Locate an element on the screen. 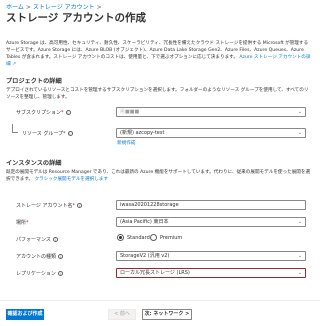 The height and width of the screenshot is (326, 320). page-title: ストレージ アカウントの作成 is located at coordinates (76, 18).